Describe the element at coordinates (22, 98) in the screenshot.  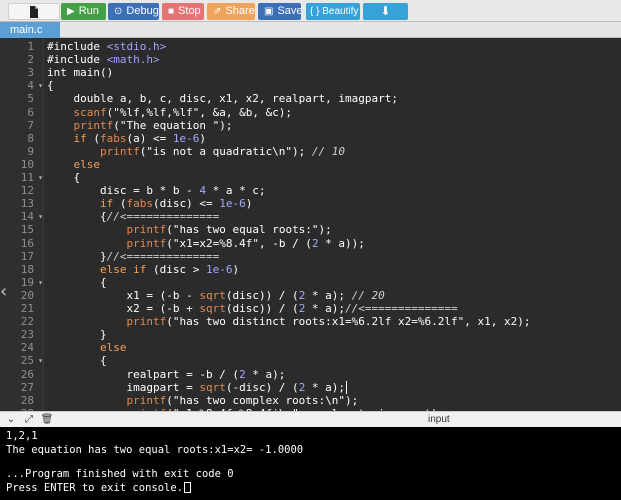
I see `line-number: 5` at that location.